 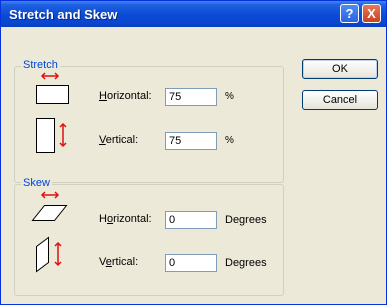 I want to click on close-button: X, so click(x=371, y=13).